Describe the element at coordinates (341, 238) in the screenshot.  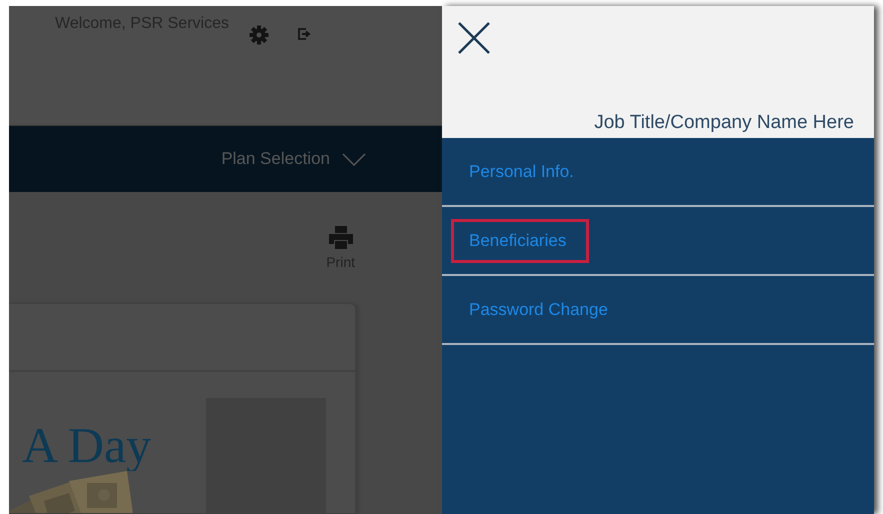
I see `printer-icon` at that location.